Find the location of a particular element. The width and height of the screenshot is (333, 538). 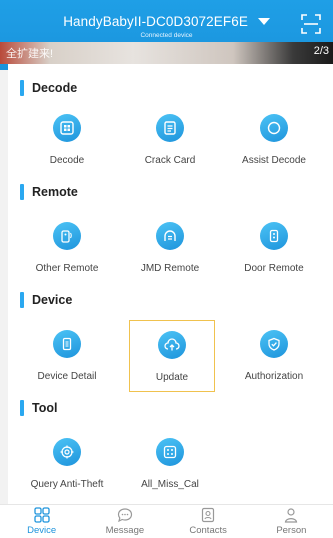

arch-remote-icon is located at coordinates (170, 236).